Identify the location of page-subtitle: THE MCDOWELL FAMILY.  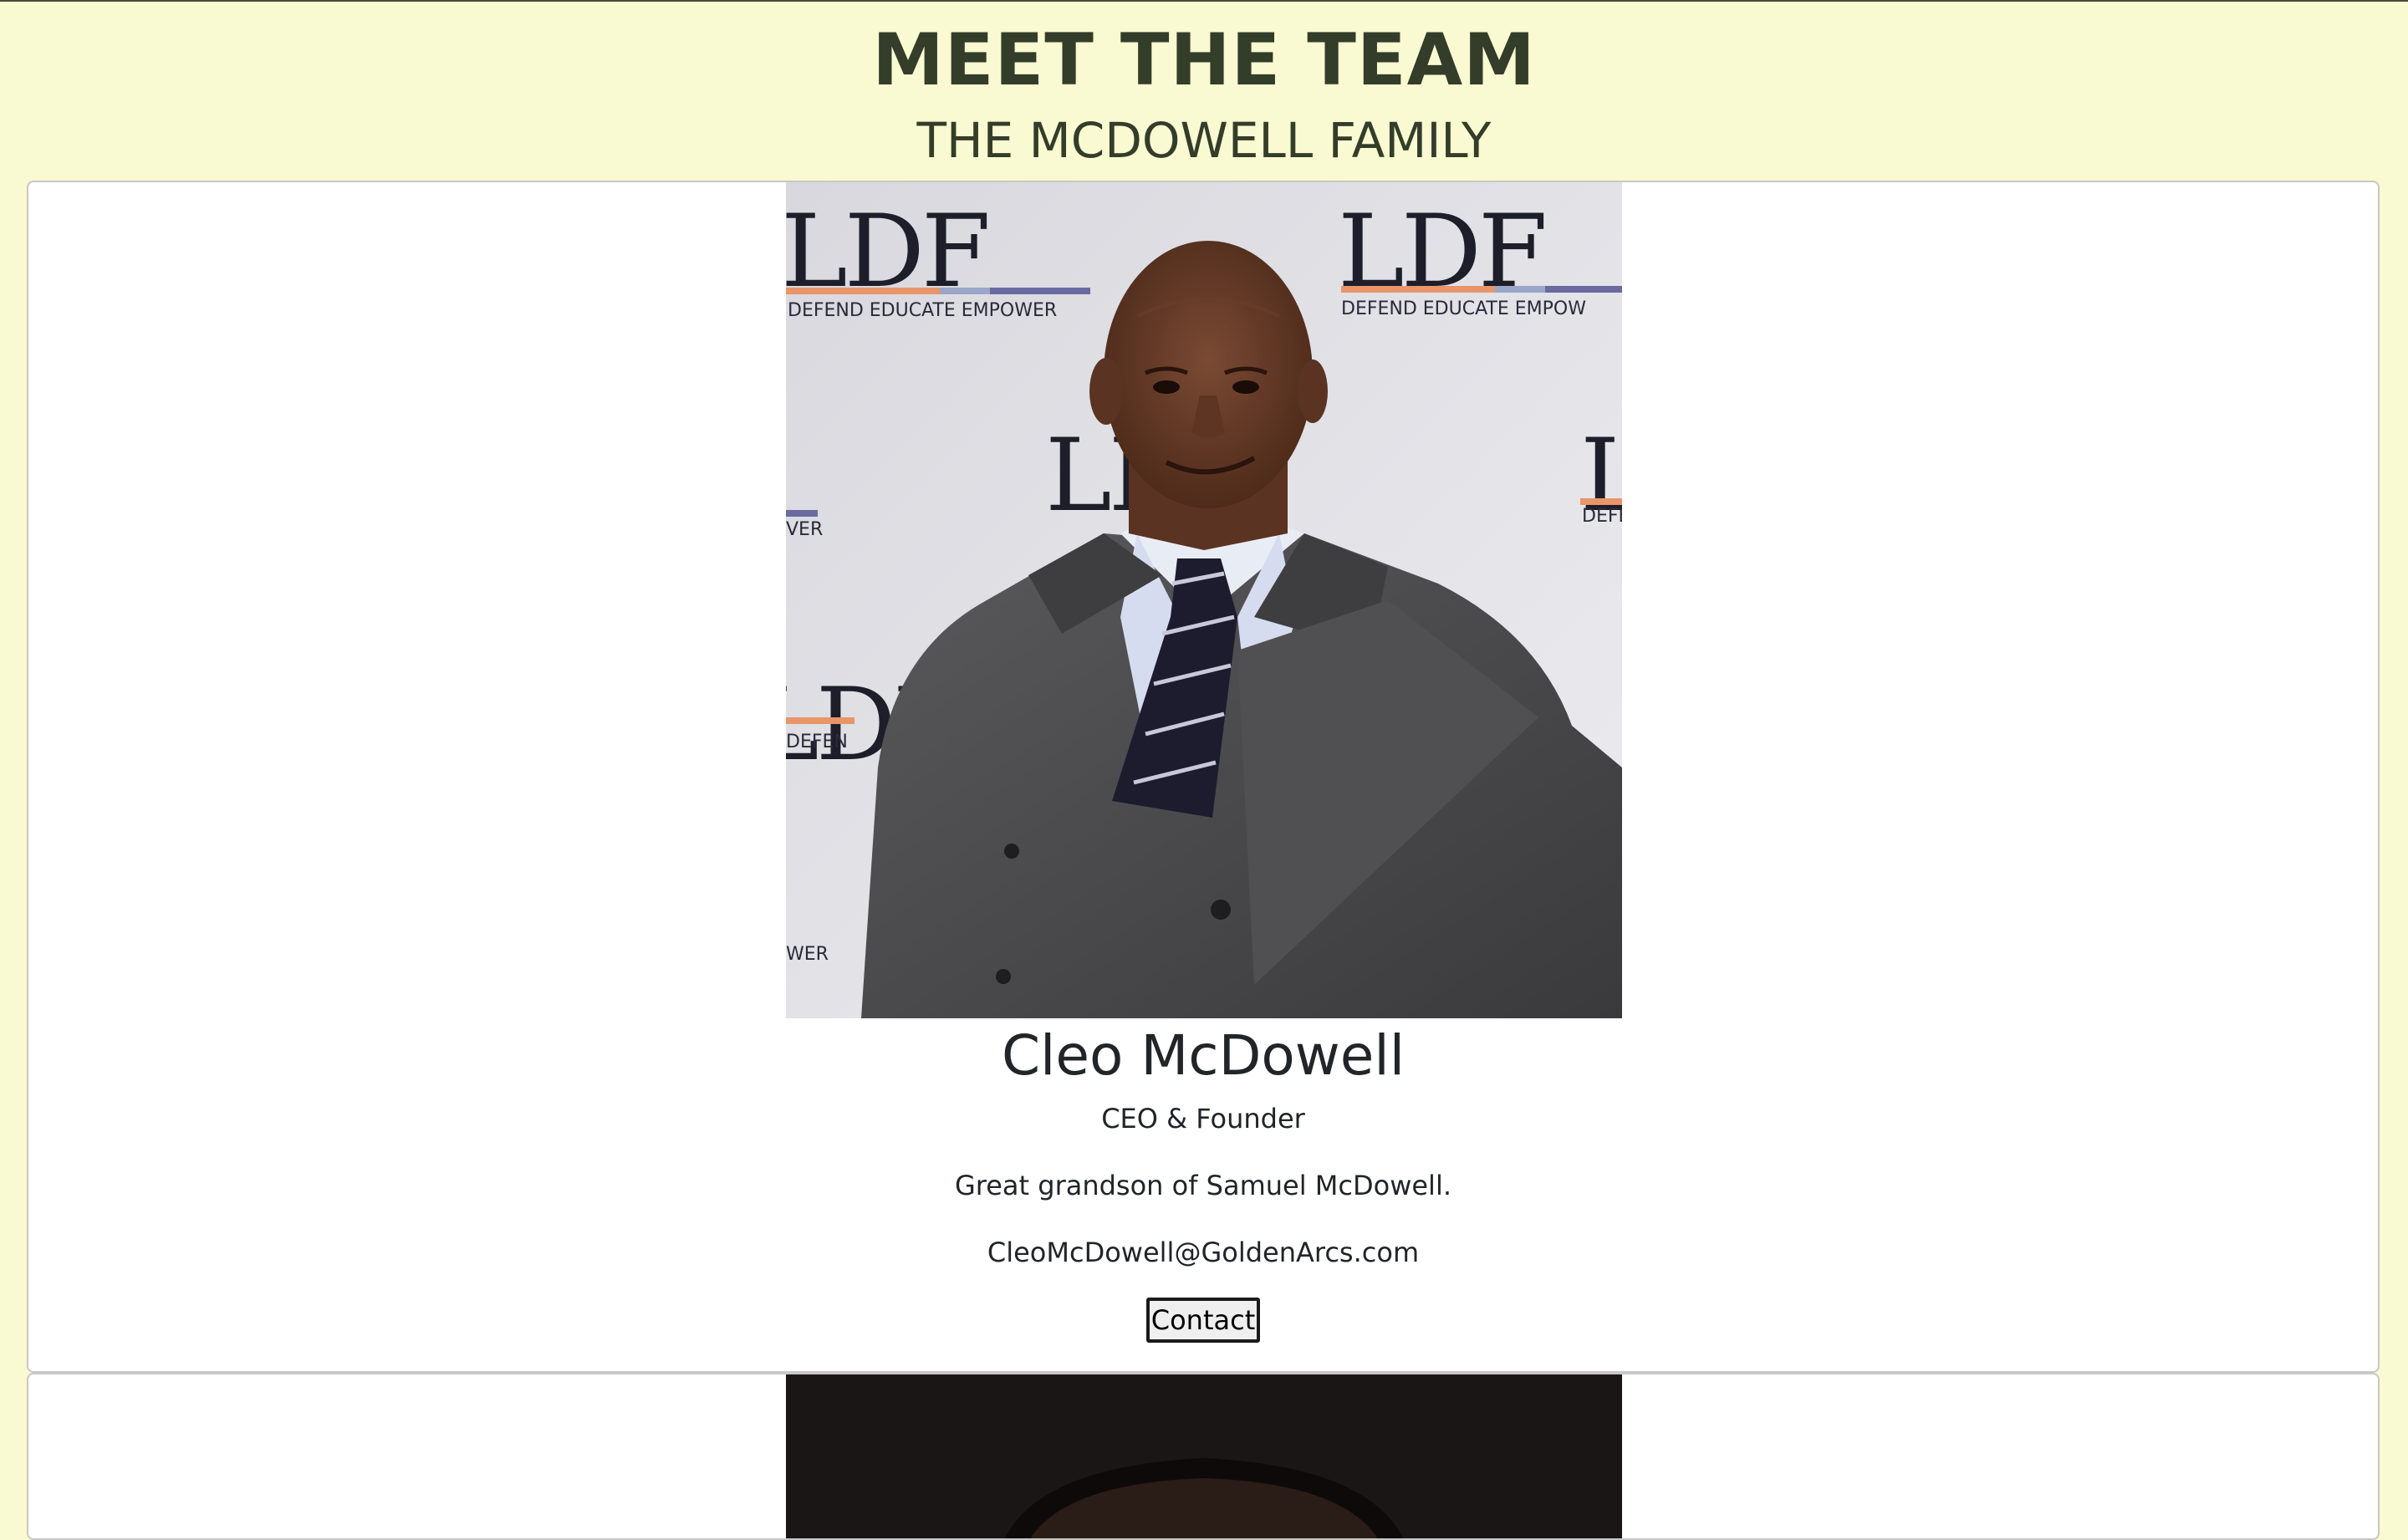
(1204, 140).